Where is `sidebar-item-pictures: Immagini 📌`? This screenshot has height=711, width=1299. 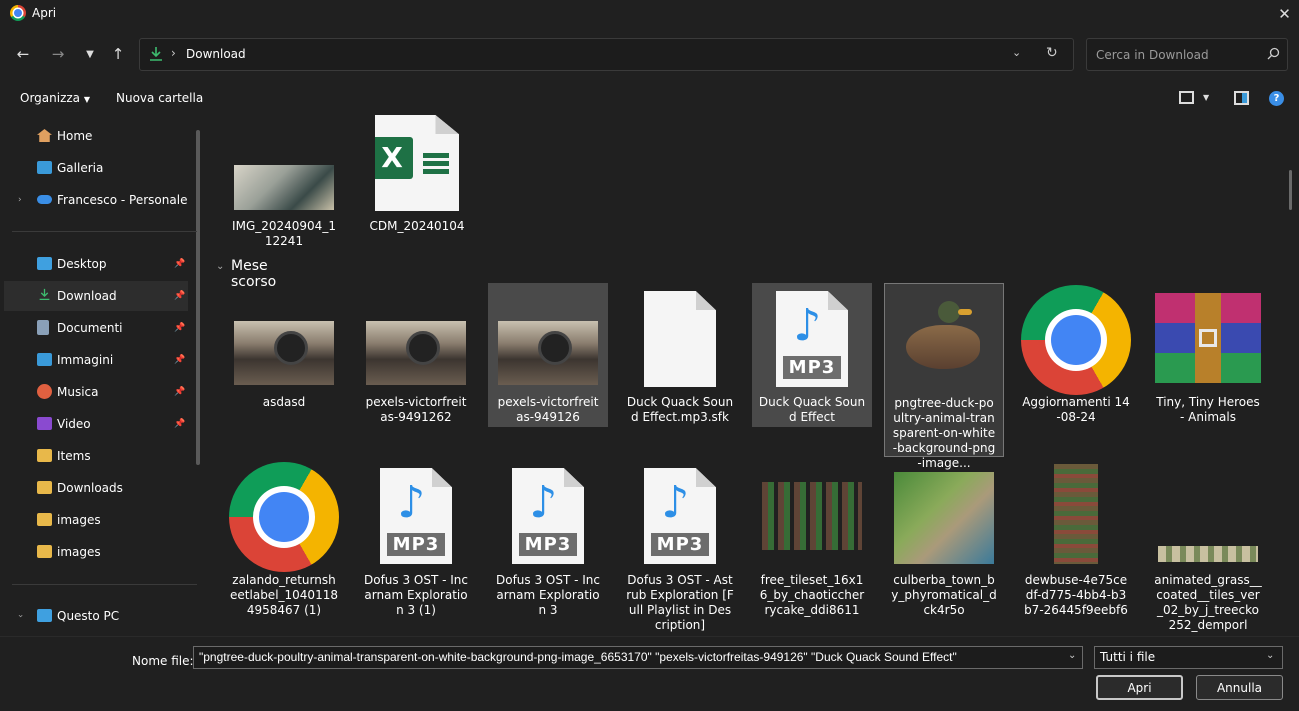 sidebar-item-pictures: Immagini 📌 is located at coordinates (96, 360).